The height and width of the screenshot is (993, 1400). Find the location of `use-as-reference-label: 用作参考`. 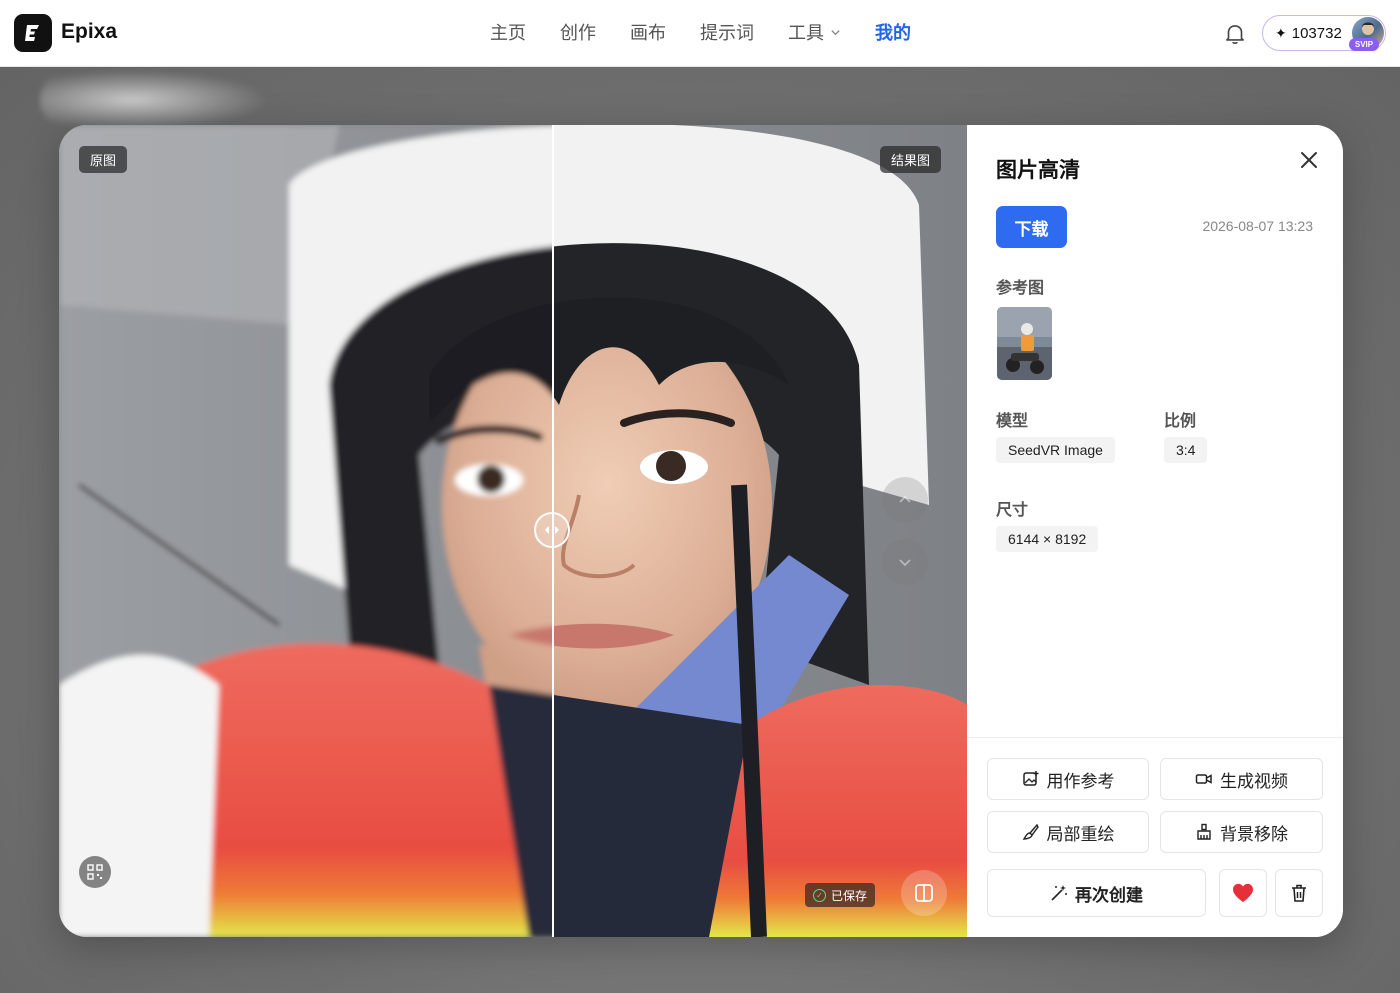

use-as-reference-label: 用作参考 is located at coordinates (1080, 781).